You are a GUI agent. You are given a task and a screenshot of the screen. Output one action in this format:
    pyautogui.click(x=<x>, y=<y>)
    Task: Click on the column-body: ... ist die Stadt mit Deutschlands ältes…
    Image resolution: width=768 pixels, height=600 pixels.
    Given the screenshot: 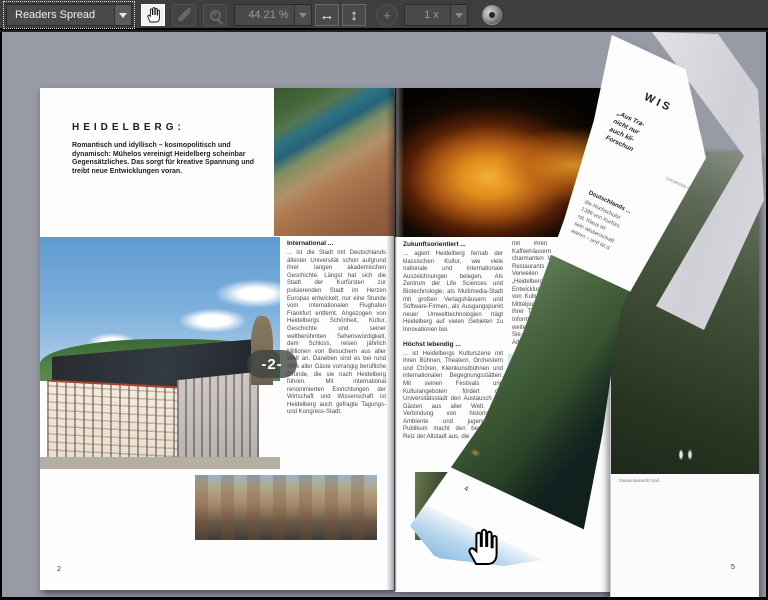 What is the action you would take?
    pyautogui.click(x=336, y=333)
    